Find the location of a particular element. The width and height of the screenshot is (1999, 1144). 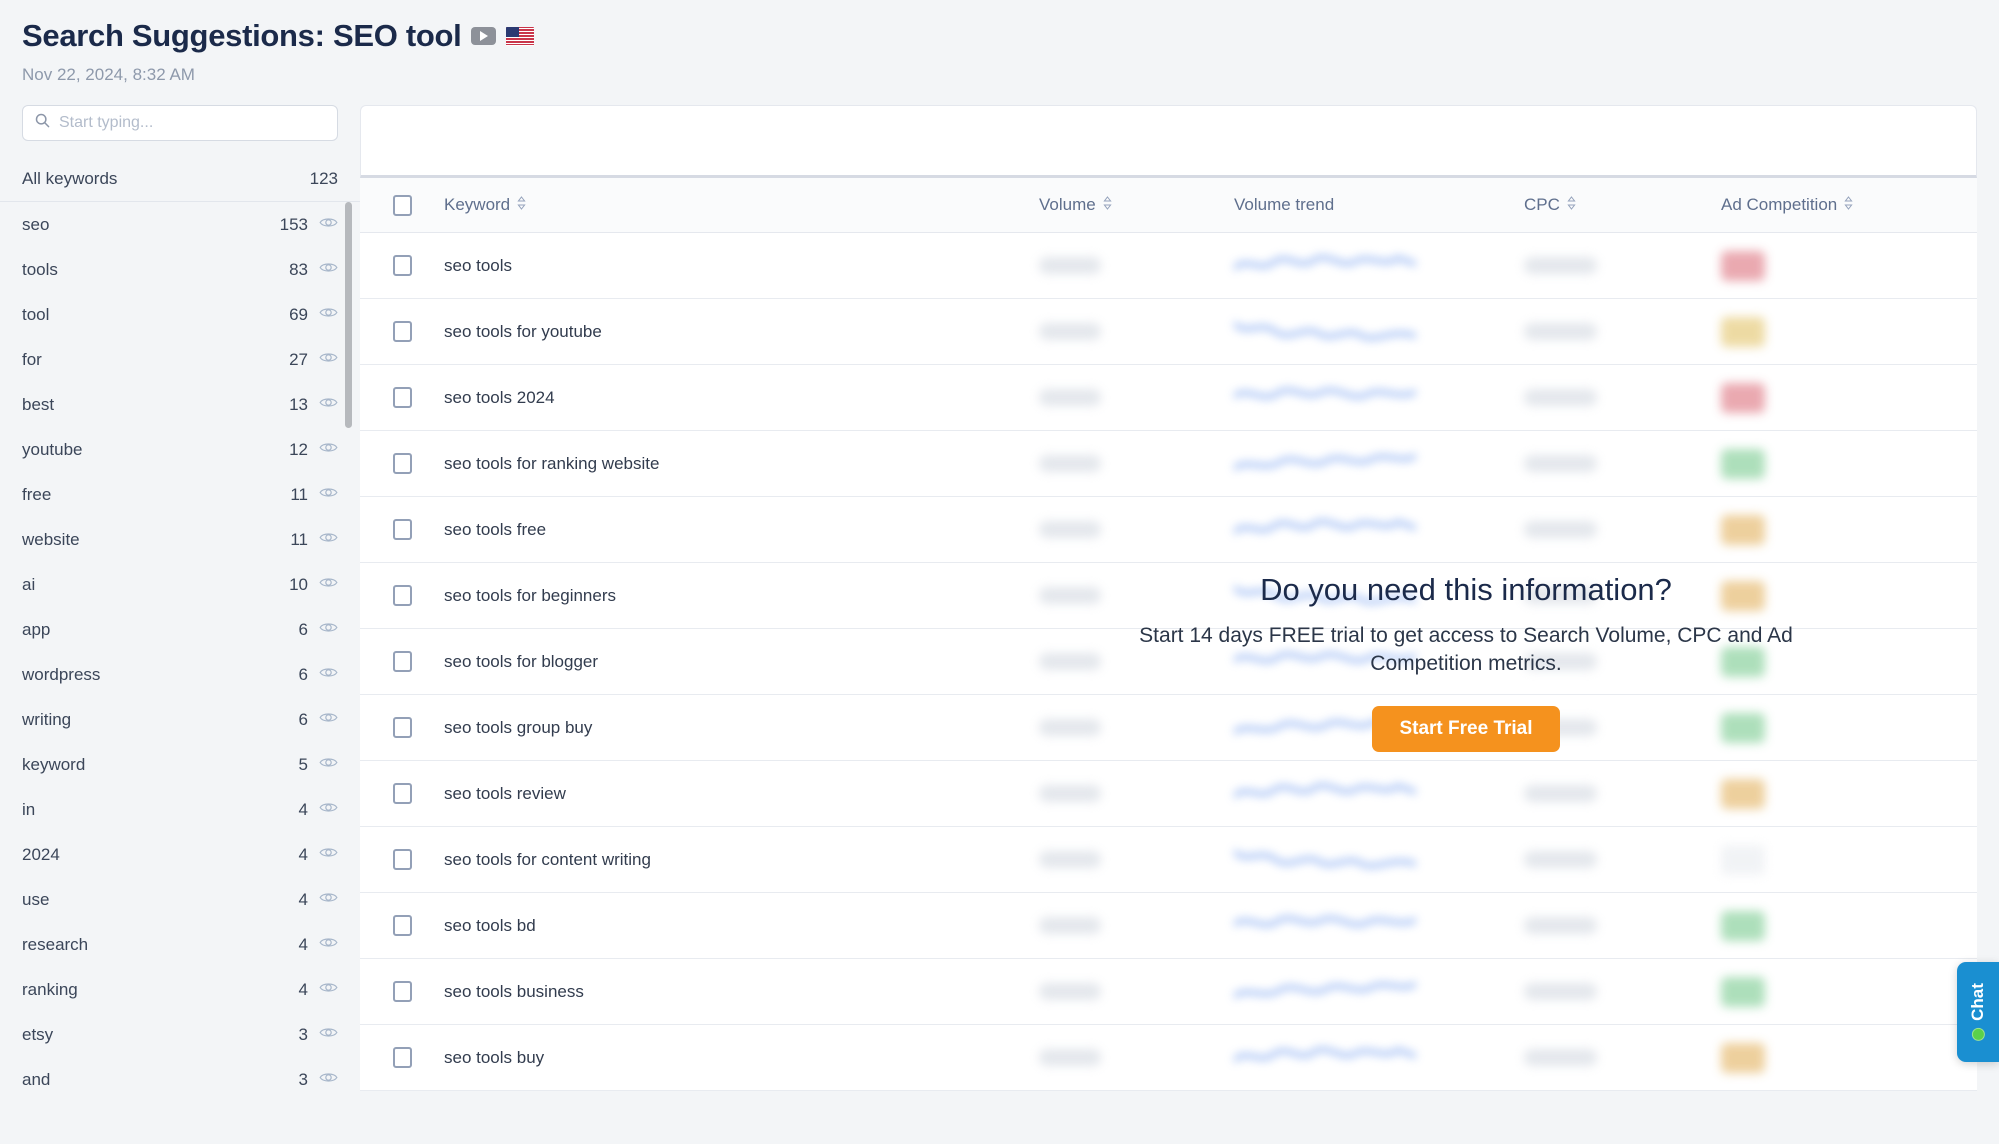

sidebar-keyword-row: research 4 is located at coordinates (180, 944).